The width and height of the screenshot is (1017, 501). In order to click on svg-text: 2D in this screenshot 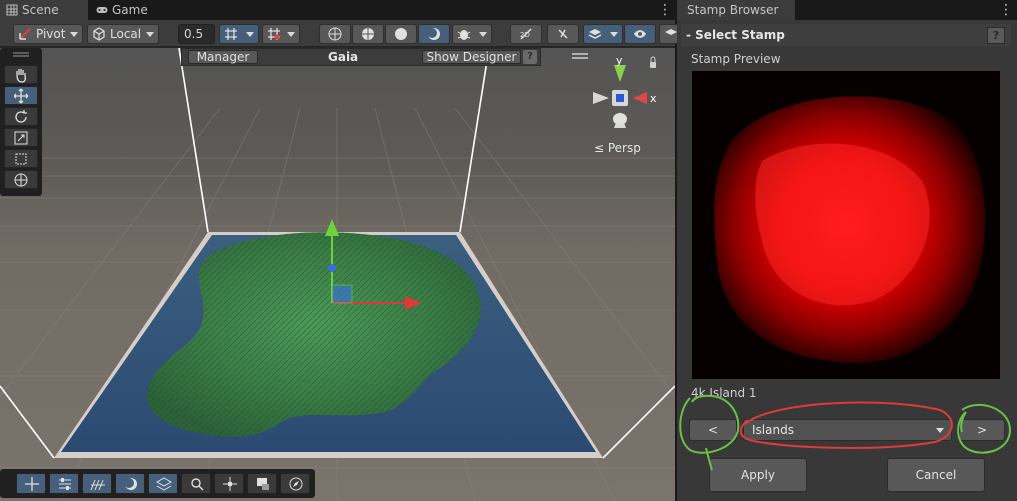, I will do `click(525, 35)`.